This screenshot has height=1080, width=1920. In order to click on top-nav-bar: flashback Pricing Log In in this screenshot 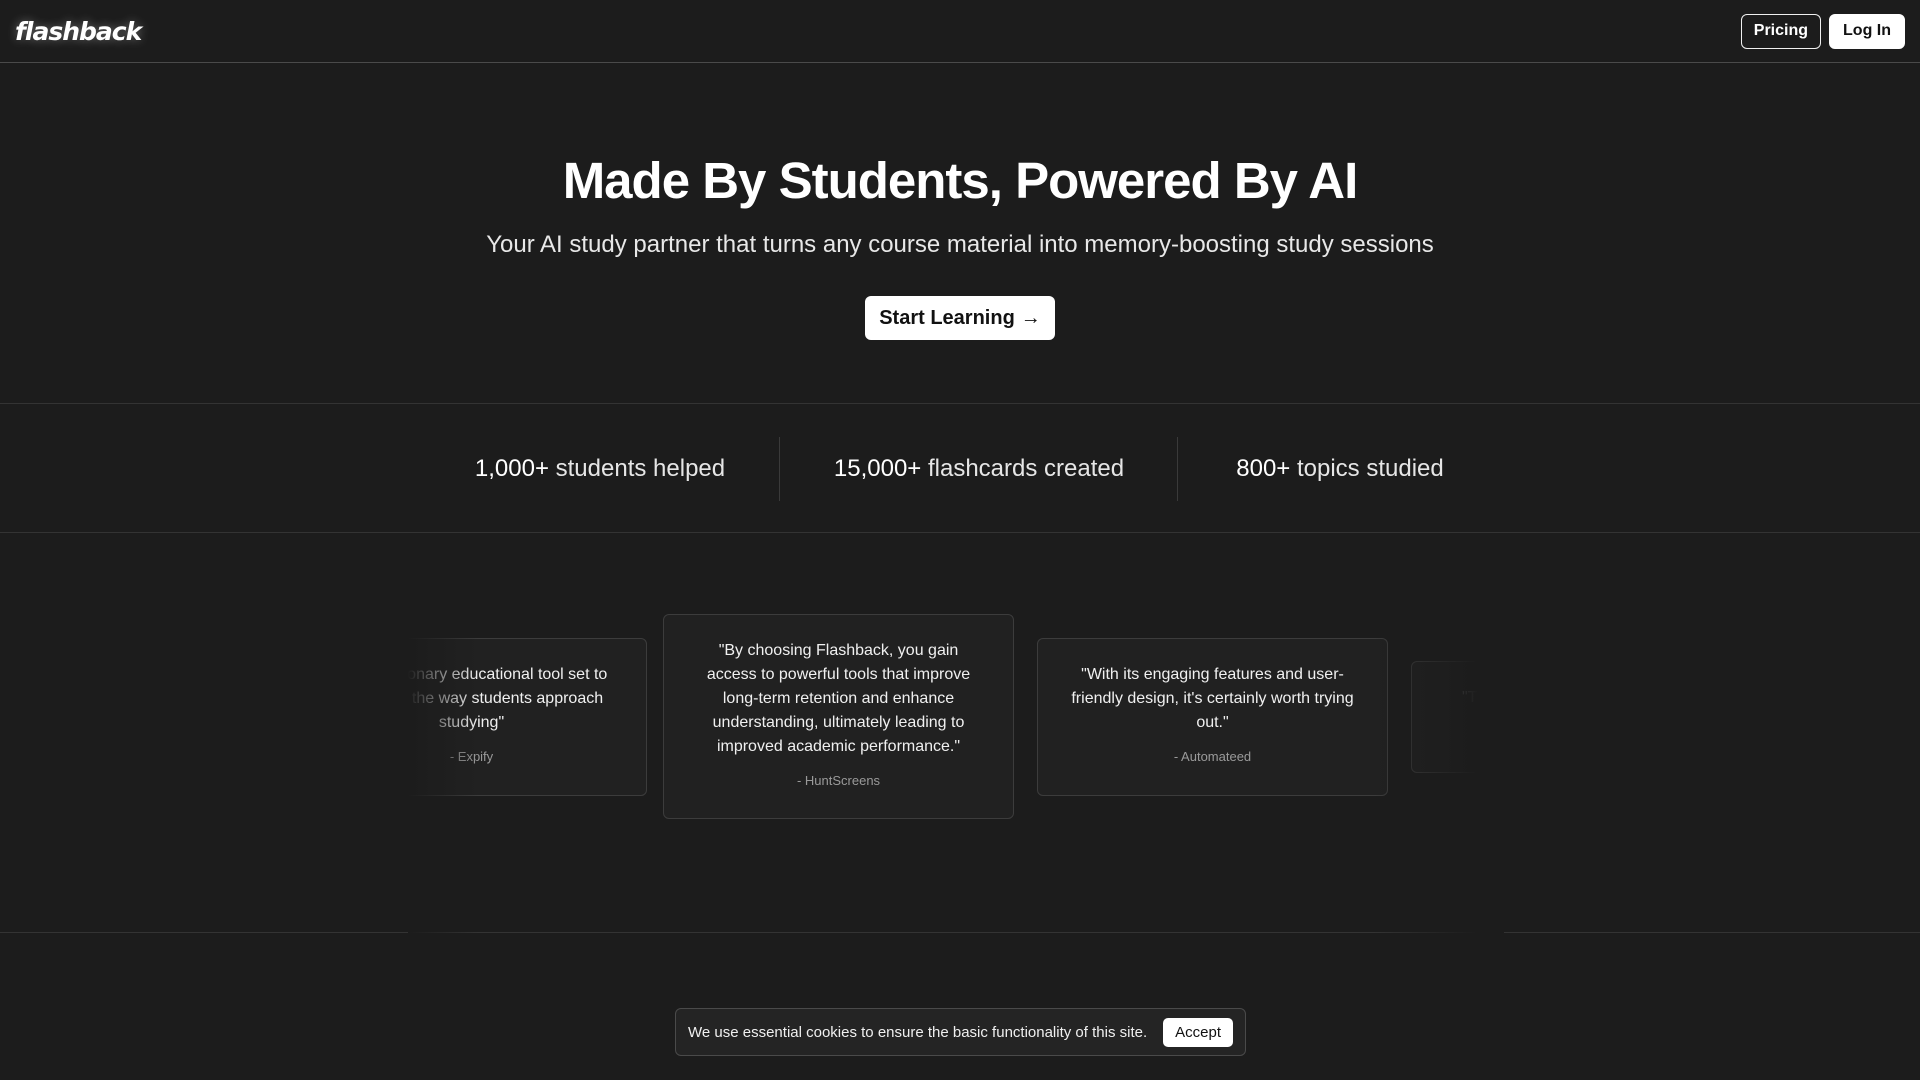, I will do `click(960, 31)`.